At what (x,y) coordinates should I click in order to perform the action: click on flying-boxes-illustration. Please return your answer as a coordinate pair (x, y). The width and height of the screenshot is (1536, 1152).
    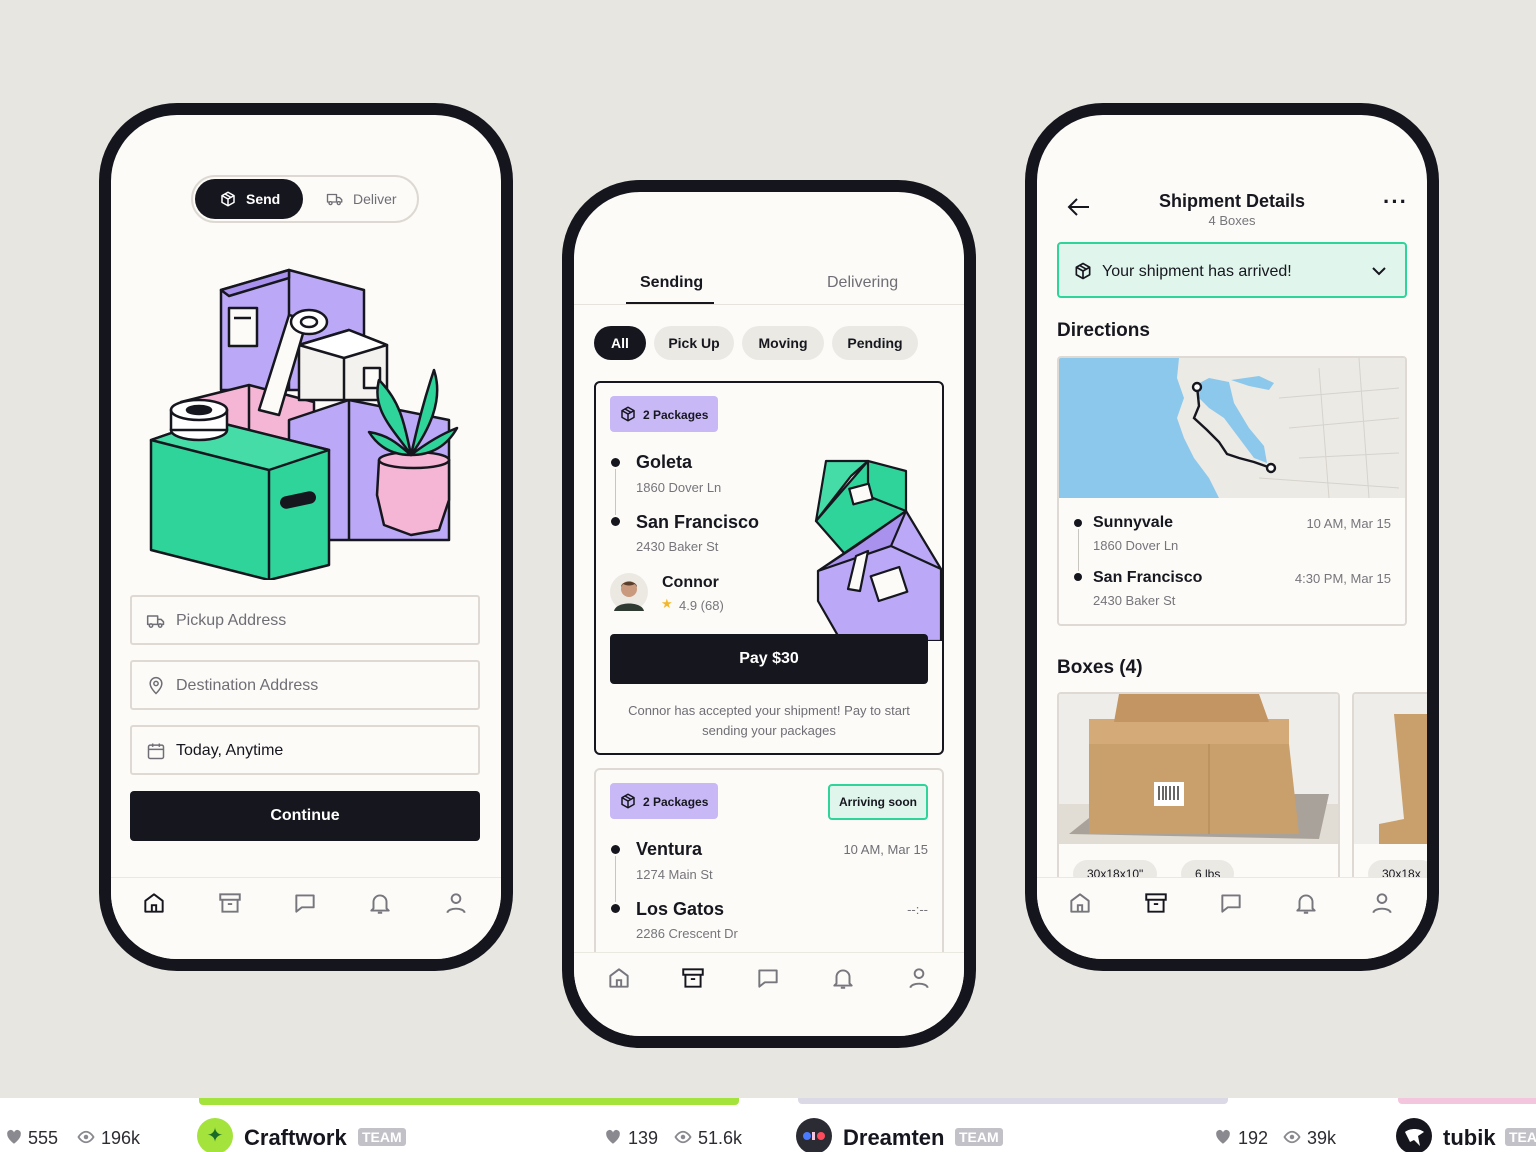
    Looking at the image, I should click on (878, 550).